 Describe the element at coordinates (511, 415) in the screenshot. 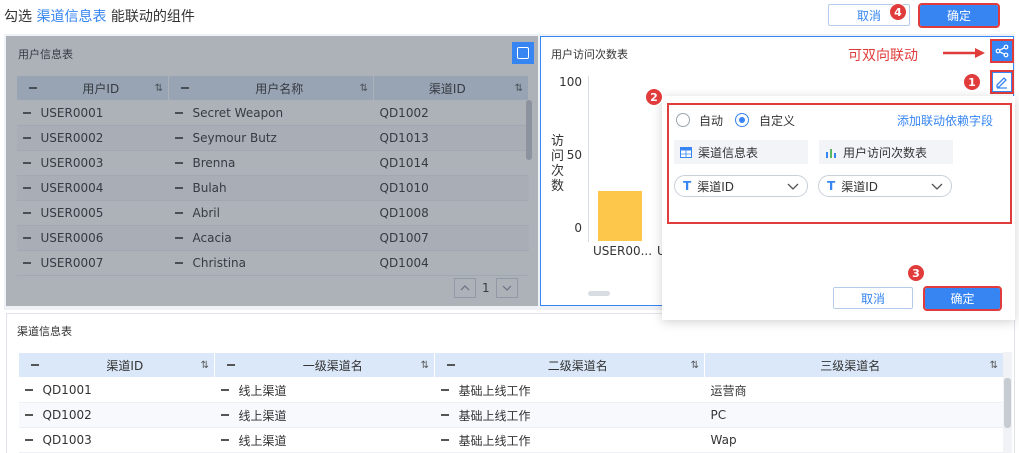

I see `table-row: QD1002 线上渠道 基础上线工作 PC` at that location.